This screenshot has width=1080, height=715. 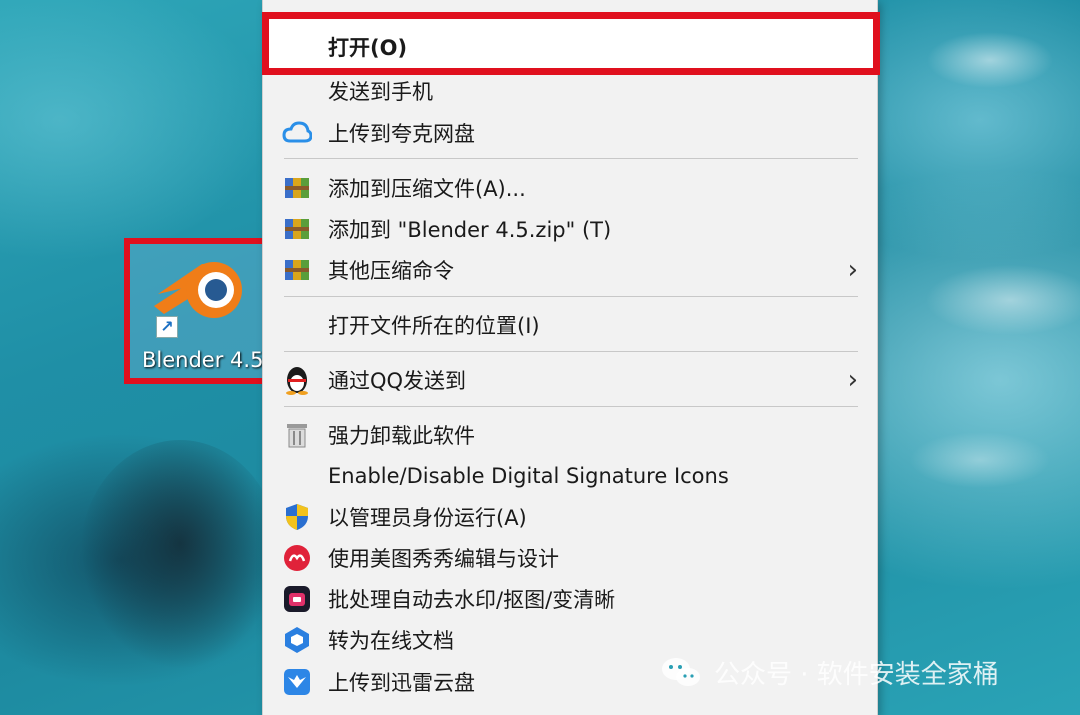 What do you see at coordinates (528, 476) in the screenshot?
I see `menu-item-label: Enable/Disable Digital Signature Icons` at bounding box center [528, 476].